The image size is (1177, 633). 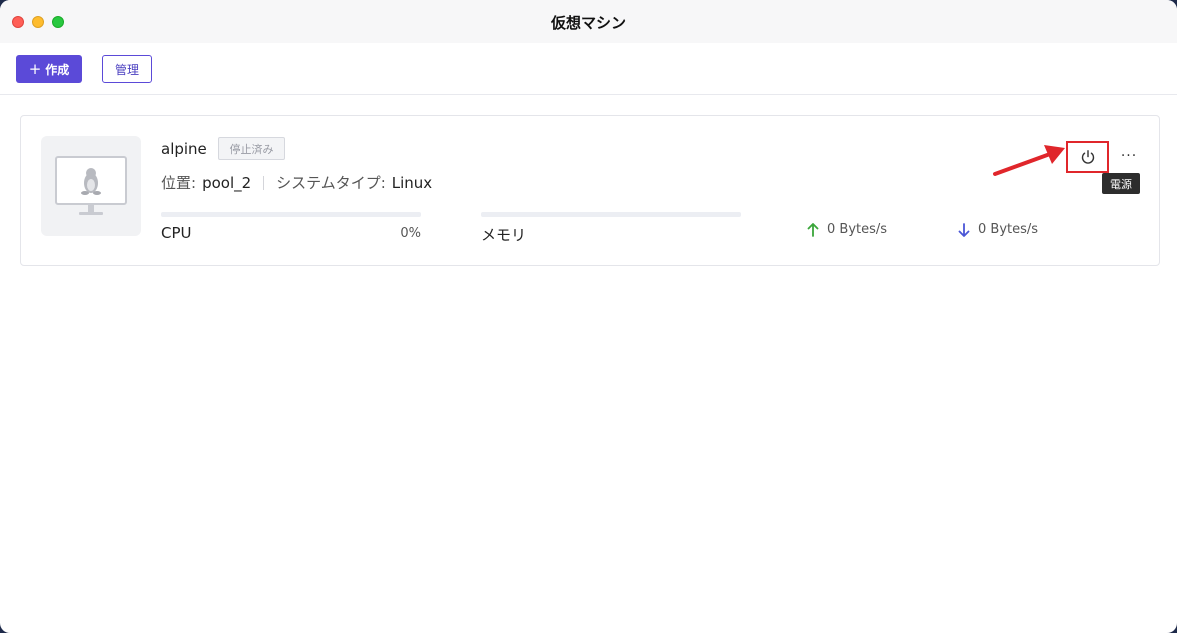 I want to click on vm-thumbnail, so click(x=91, y=186).